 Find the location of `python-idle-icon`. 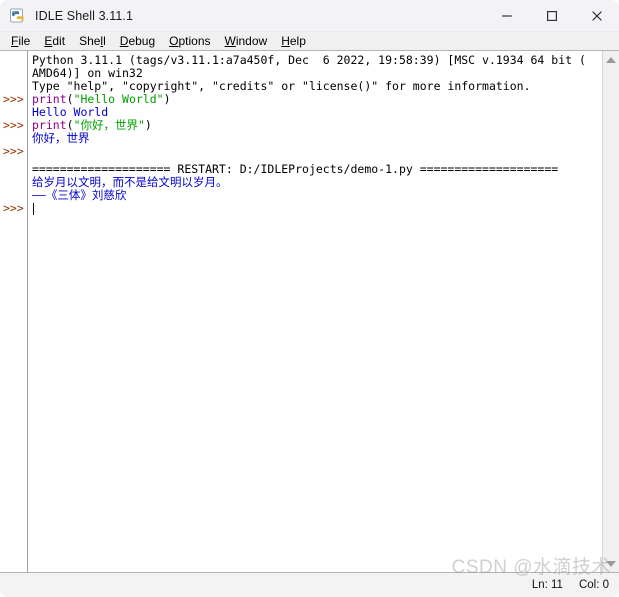

python-idle-icon is located at coordinates (18, 16).